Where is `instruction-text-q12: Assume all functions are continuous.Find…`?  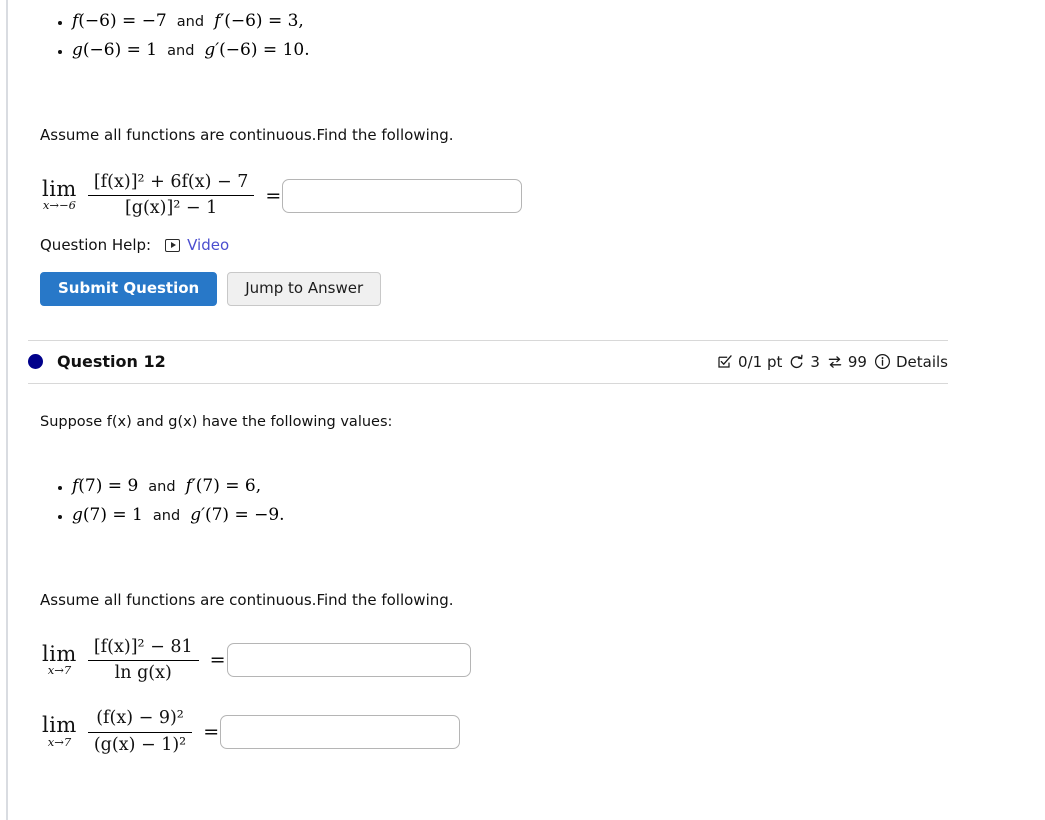
instruction-text-q12: Assume all functions are continuous.Find… is located at coordinates (247, 599).